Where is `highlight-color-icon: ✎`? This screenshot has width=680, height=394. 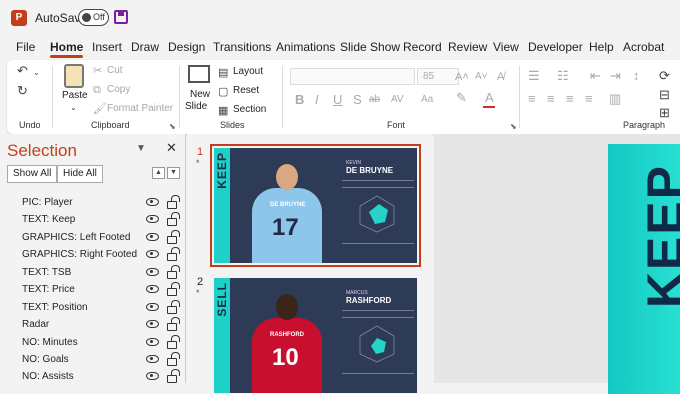 highlight-color-icon: ✎ is located at coordinates (461, 98).